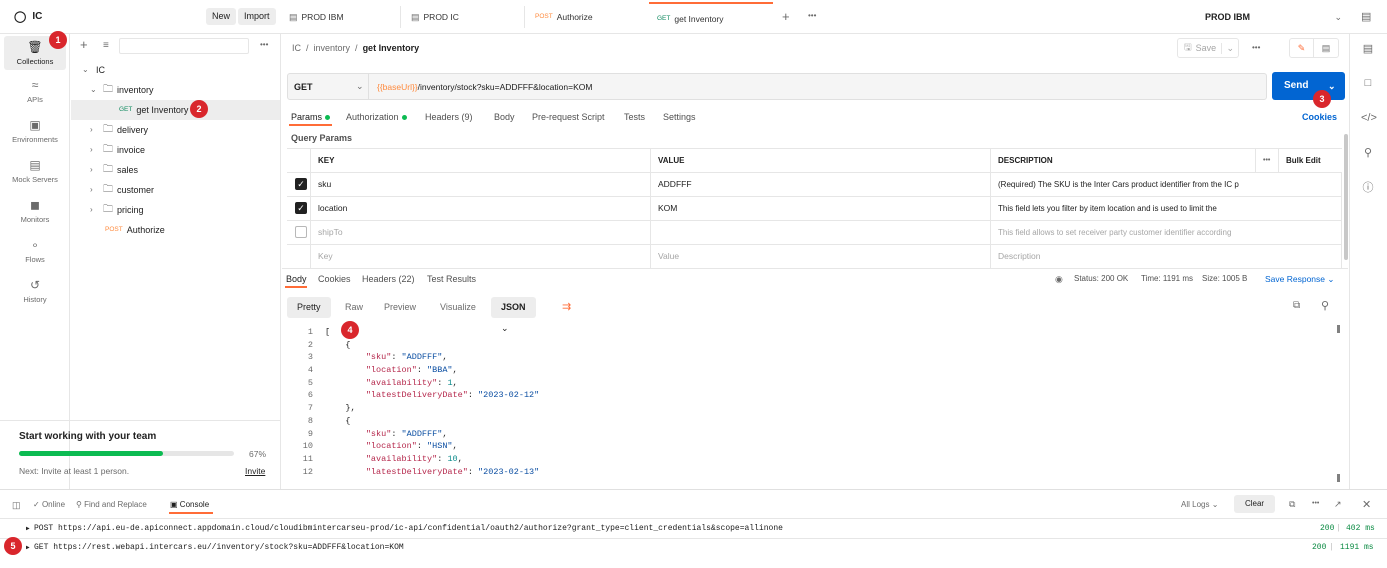 This screenshot has height=568, width=1387. I want to click on response-tab-test-results: Test Results, so click(451, 279).